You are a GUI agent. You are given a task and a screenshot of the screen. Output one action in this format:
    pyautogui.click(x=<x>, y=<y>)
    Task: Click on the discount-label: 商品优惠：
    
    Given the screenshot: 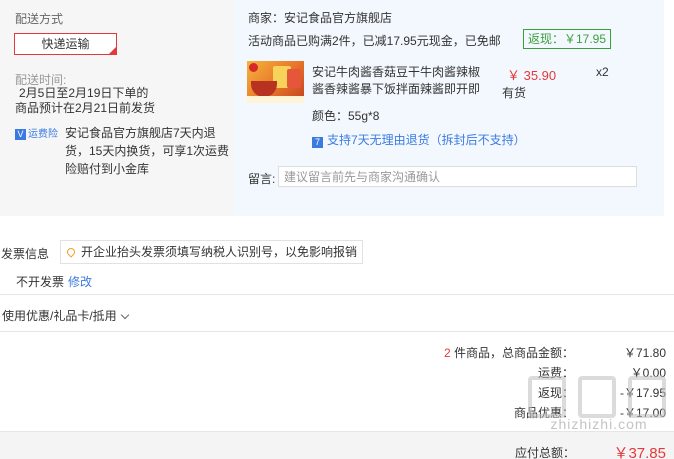 What is the action you would take?
    pyautogui.click(x=543, y=413)
    